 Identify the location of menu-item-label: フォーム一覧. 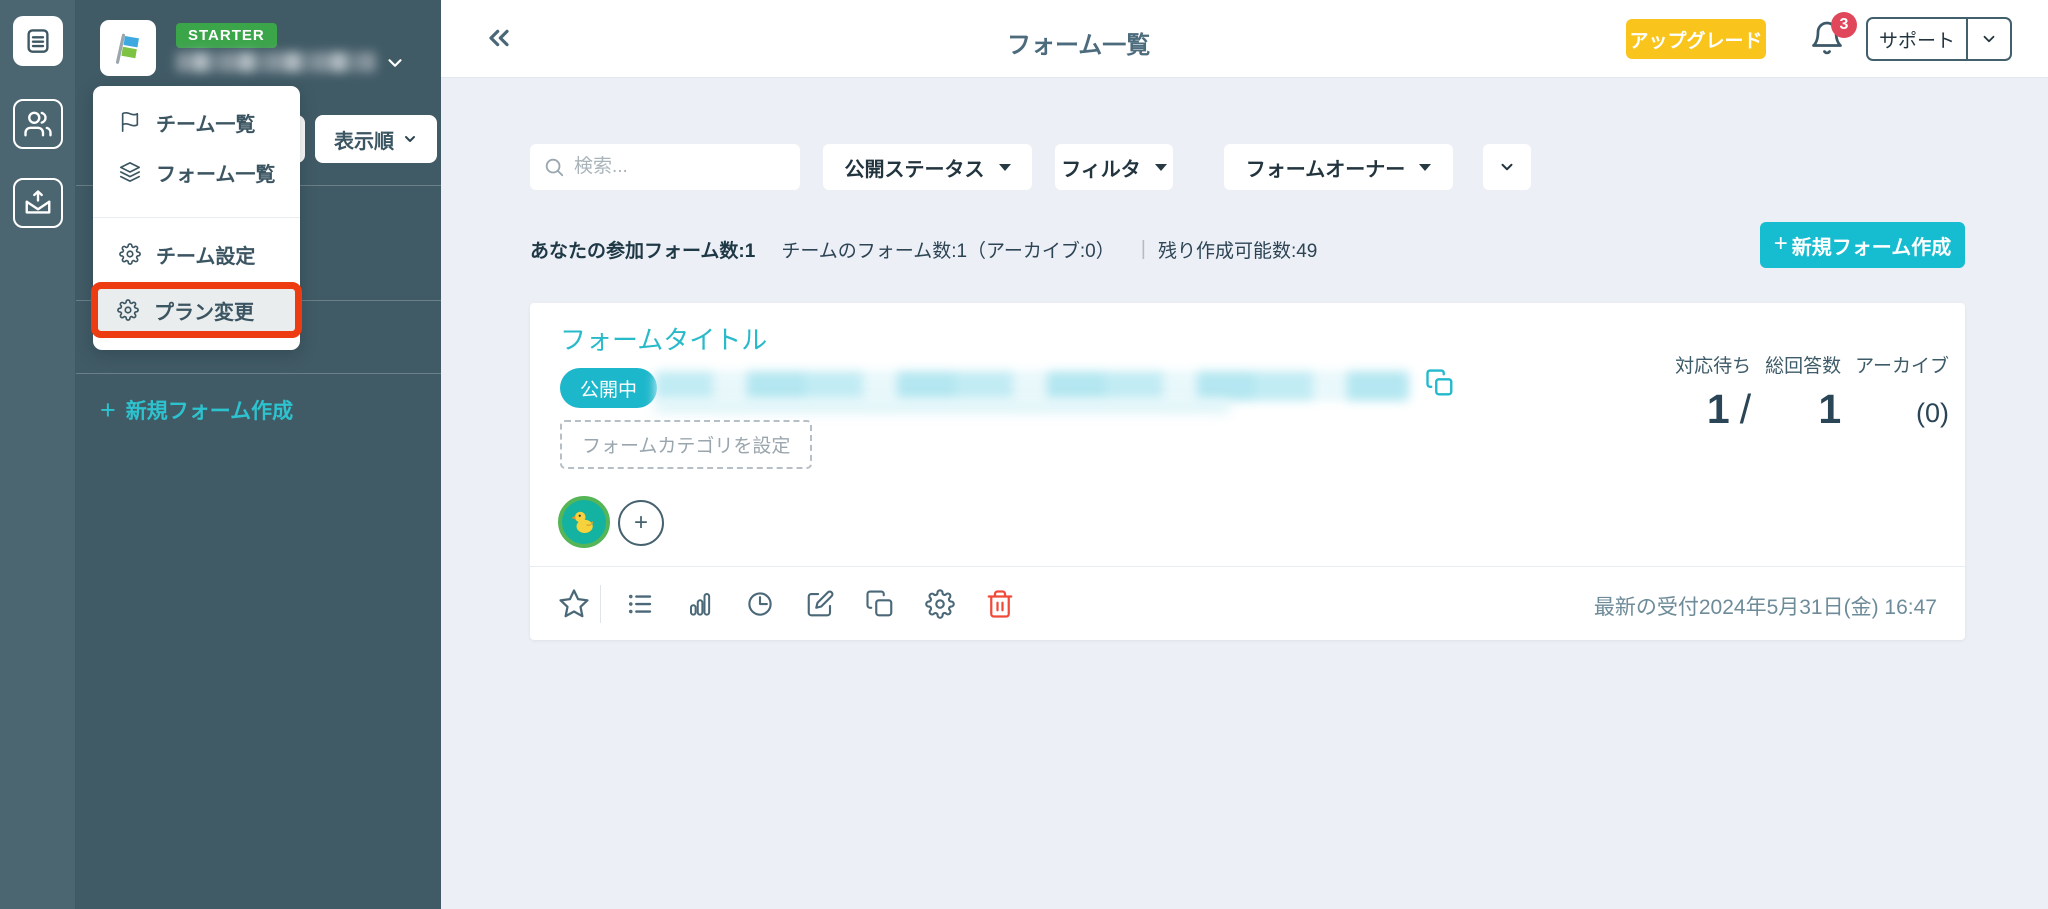
(216, 174).